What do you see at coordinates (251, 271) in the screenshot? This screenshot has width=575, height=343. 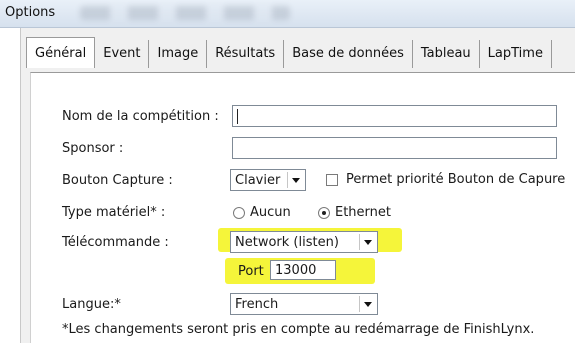 I see `port-label: Port` at bounding box center [251, 271].